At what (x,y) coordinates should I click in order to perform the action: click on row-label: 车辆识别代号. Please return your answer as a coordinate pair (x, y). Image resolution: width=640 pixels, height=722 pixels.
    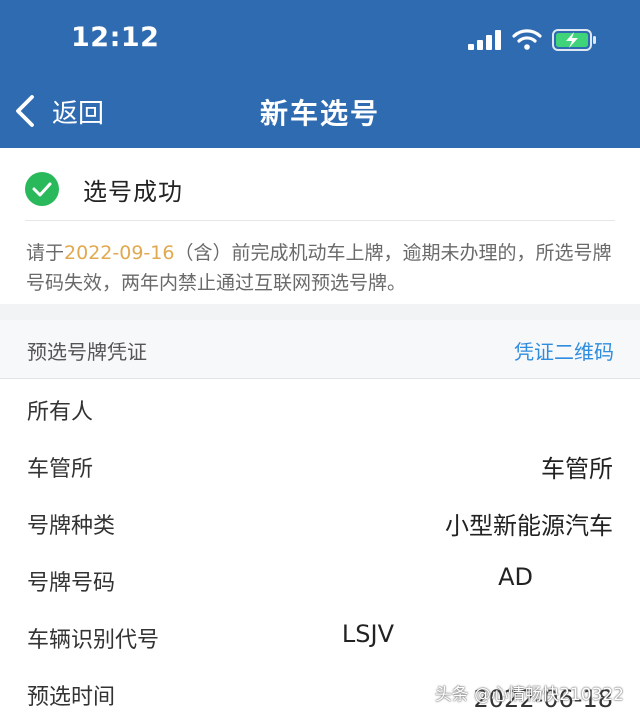
    Looking at the image, I should click on (93, 640).